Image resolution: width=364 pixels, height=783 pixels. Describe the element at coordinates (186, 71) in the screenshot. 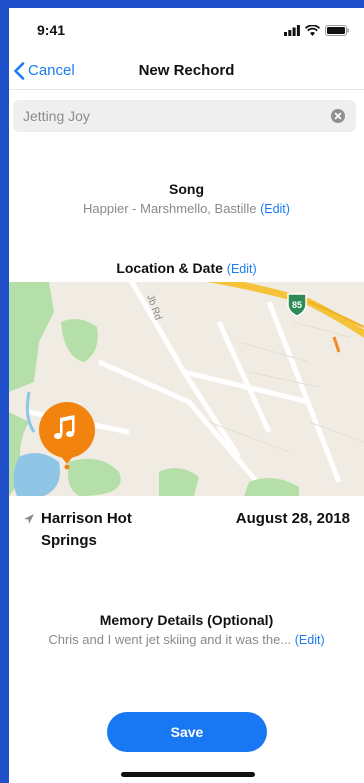

I see `nav-bar: Cancel New Rechord` at that location.